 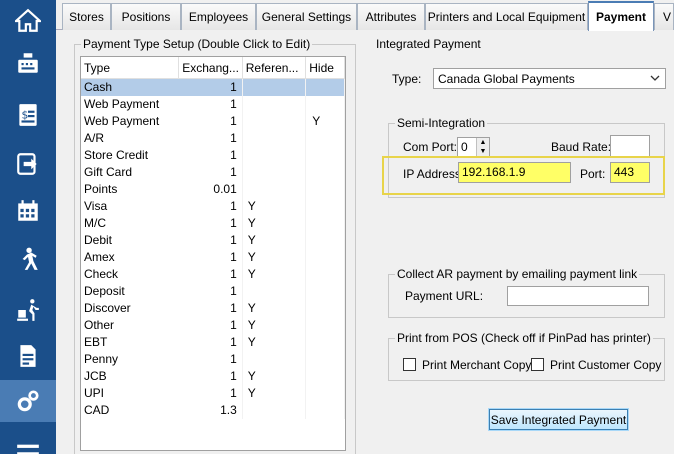 I want to click on ip-address-label: IP Address:, so click(x=434, y=174).